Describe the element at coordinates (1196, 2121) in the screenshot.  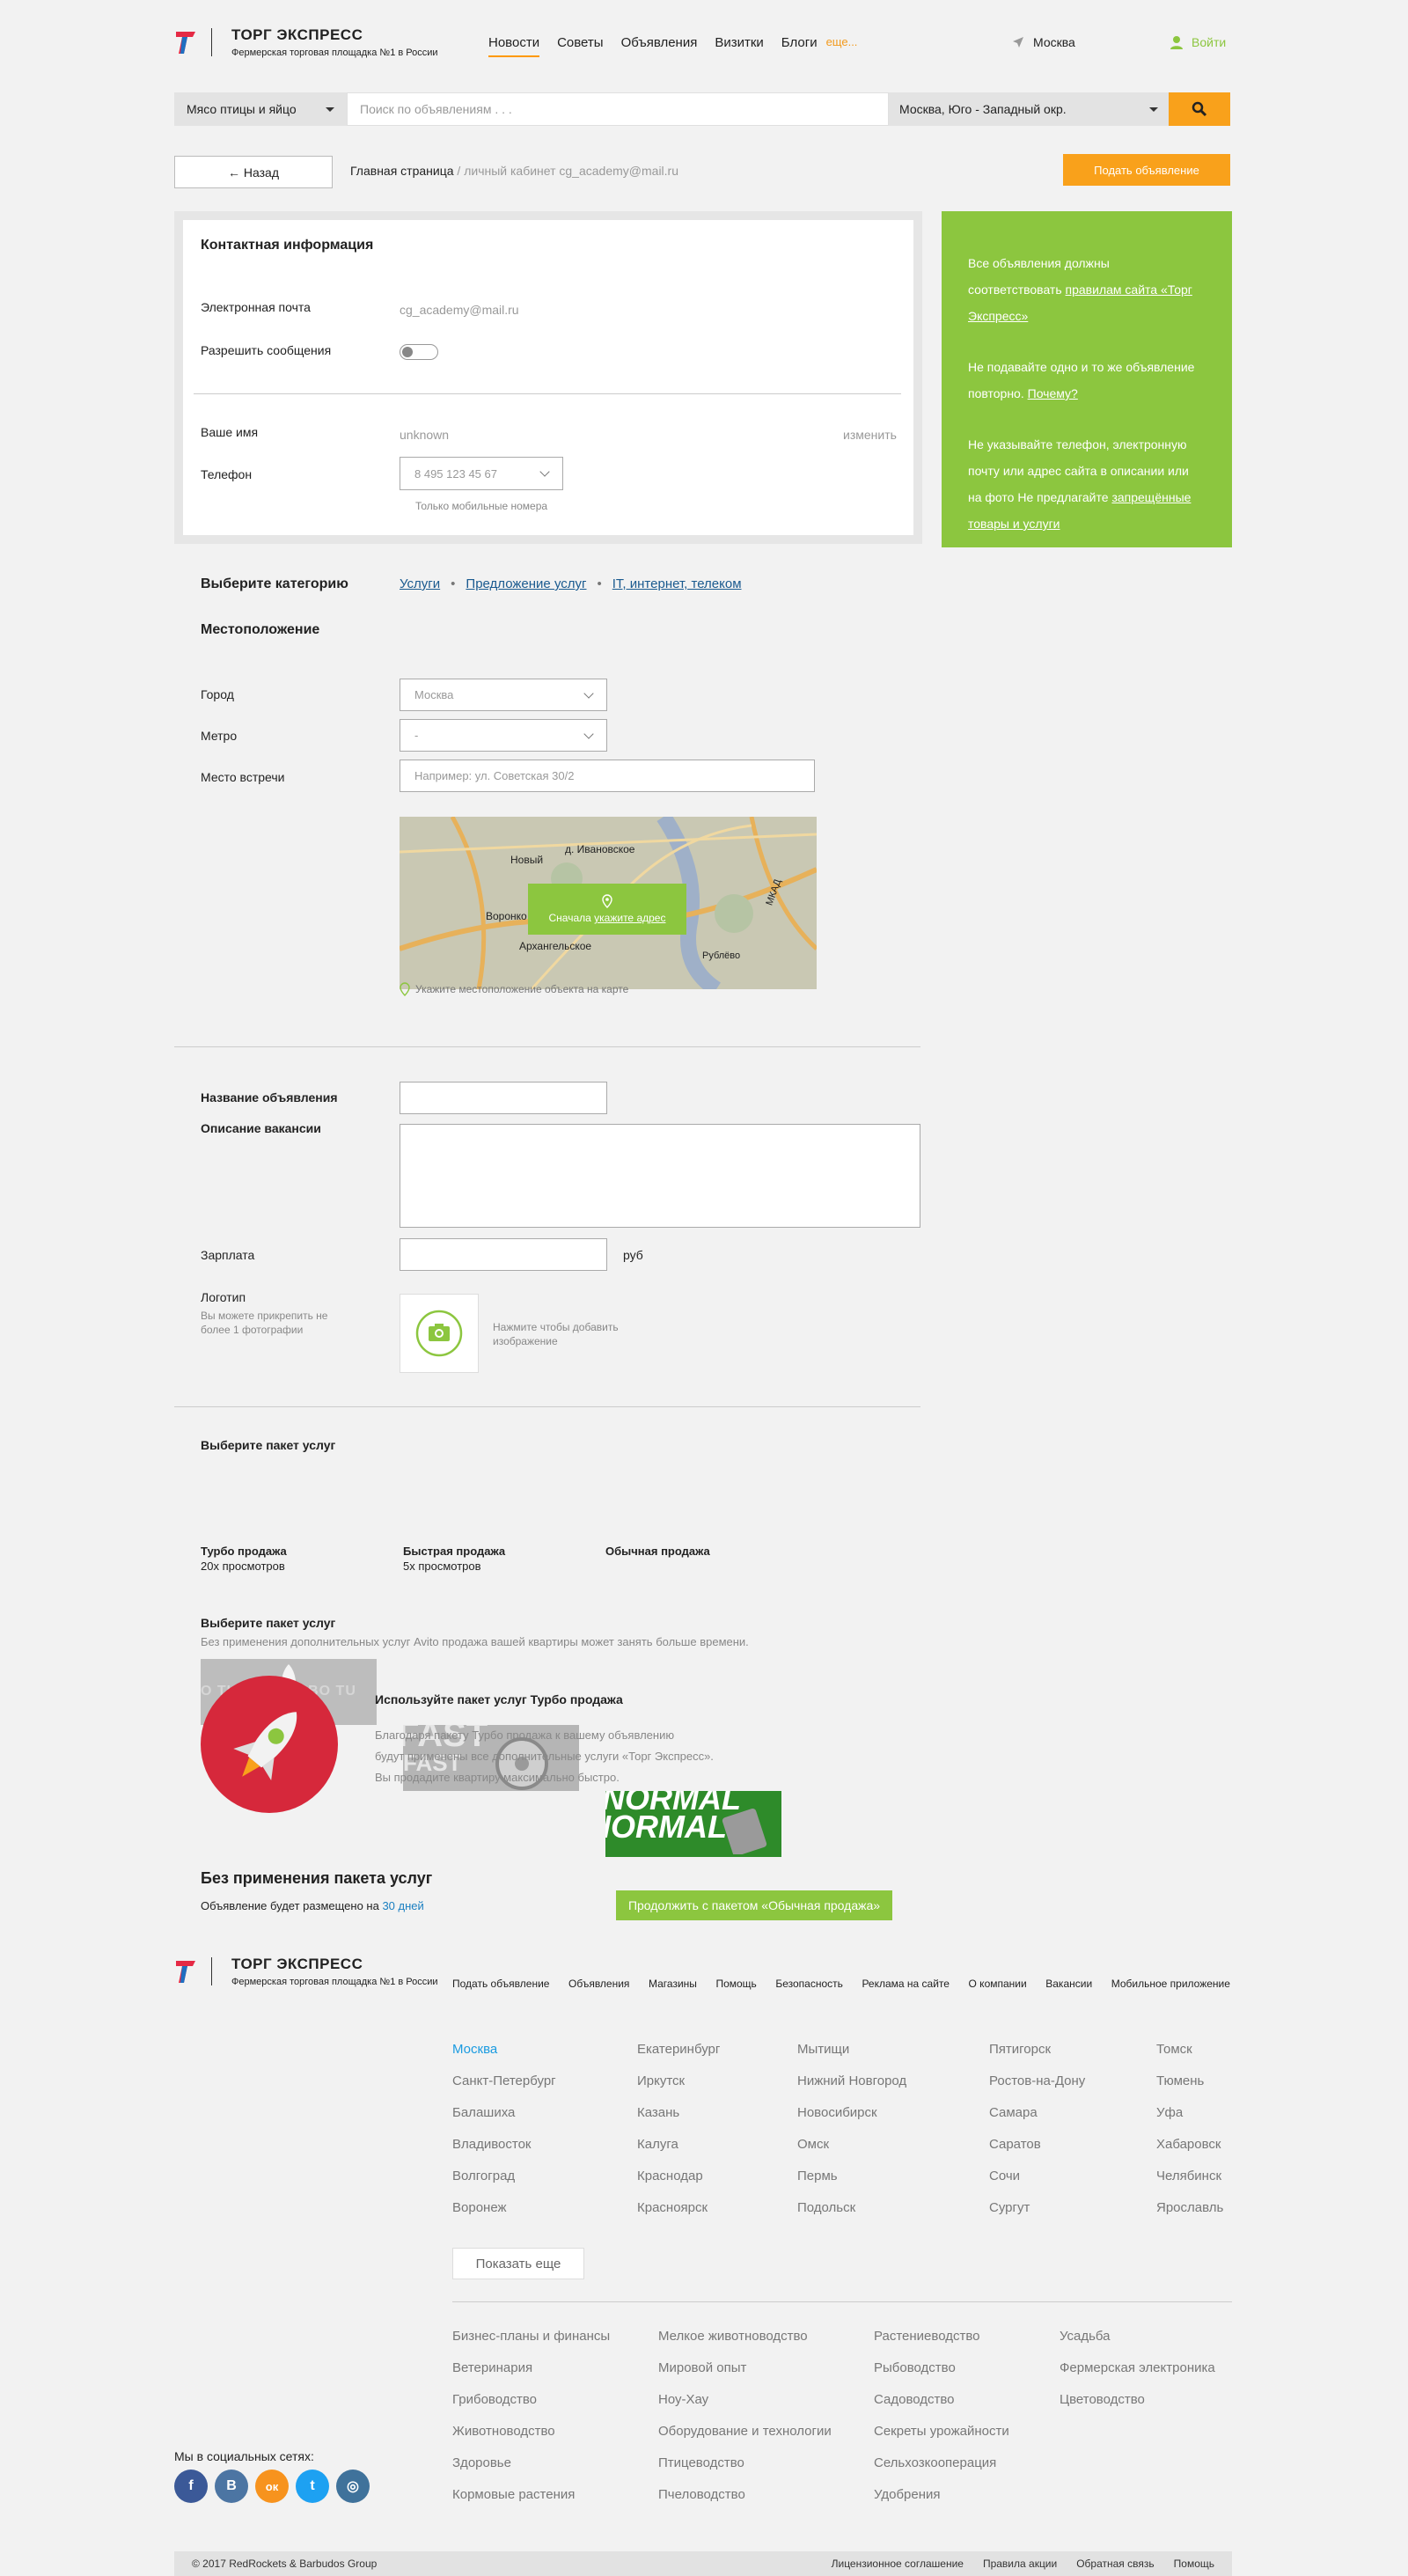
I see `city-link: Уфа` at that location.